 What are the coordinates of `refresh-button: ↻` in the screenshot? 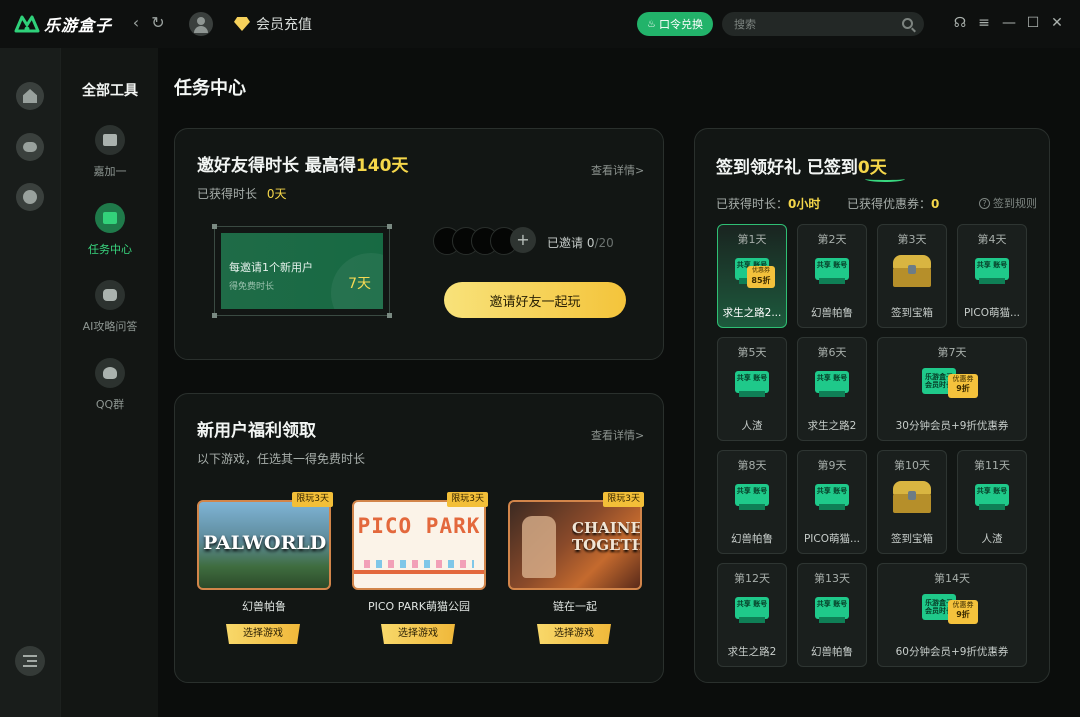 It's located at (158, 23).